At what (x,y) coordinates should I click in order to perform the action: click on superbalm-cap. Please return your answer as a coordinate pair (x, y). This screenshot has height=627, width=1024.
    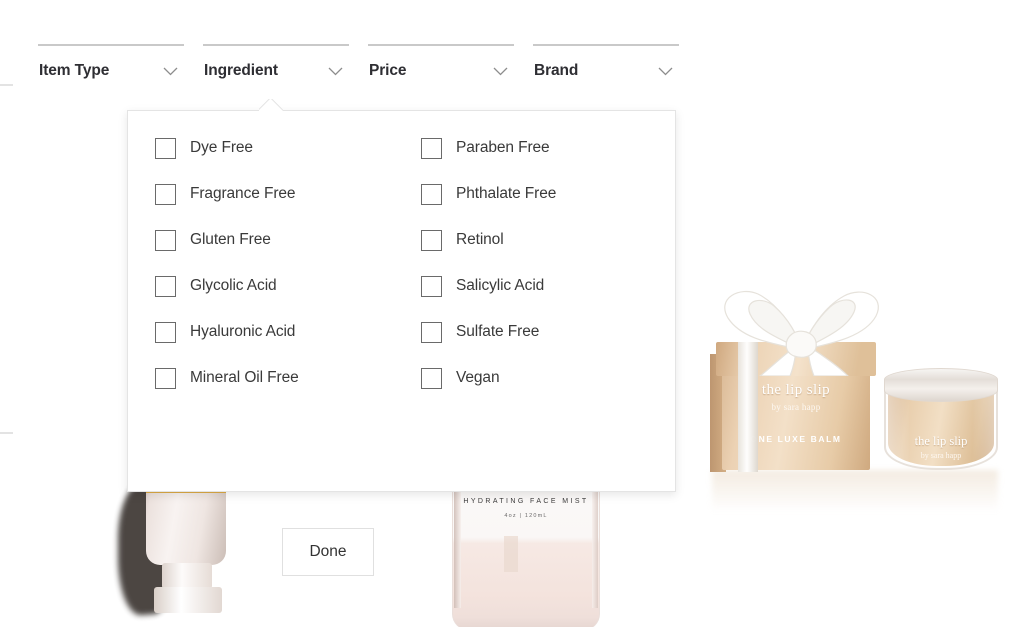
    Looking at the image, I should click on (188, 600).